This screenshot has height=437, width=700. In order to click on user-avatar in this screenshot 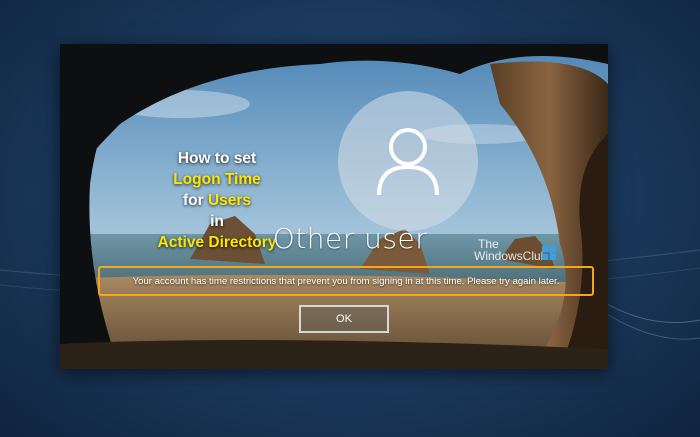, I will do `click(408, 161)`.